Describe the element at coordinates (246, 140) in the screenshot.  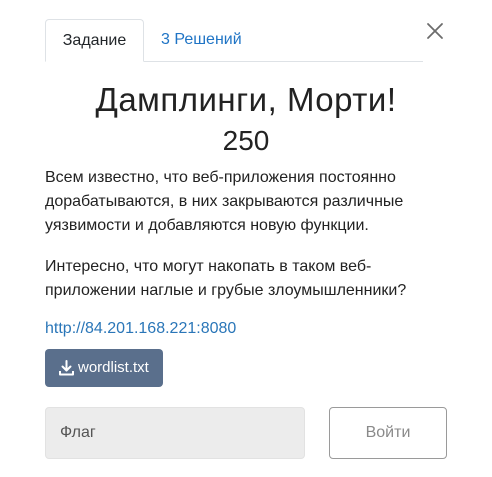
I see `challenge-points: 250` at that location.